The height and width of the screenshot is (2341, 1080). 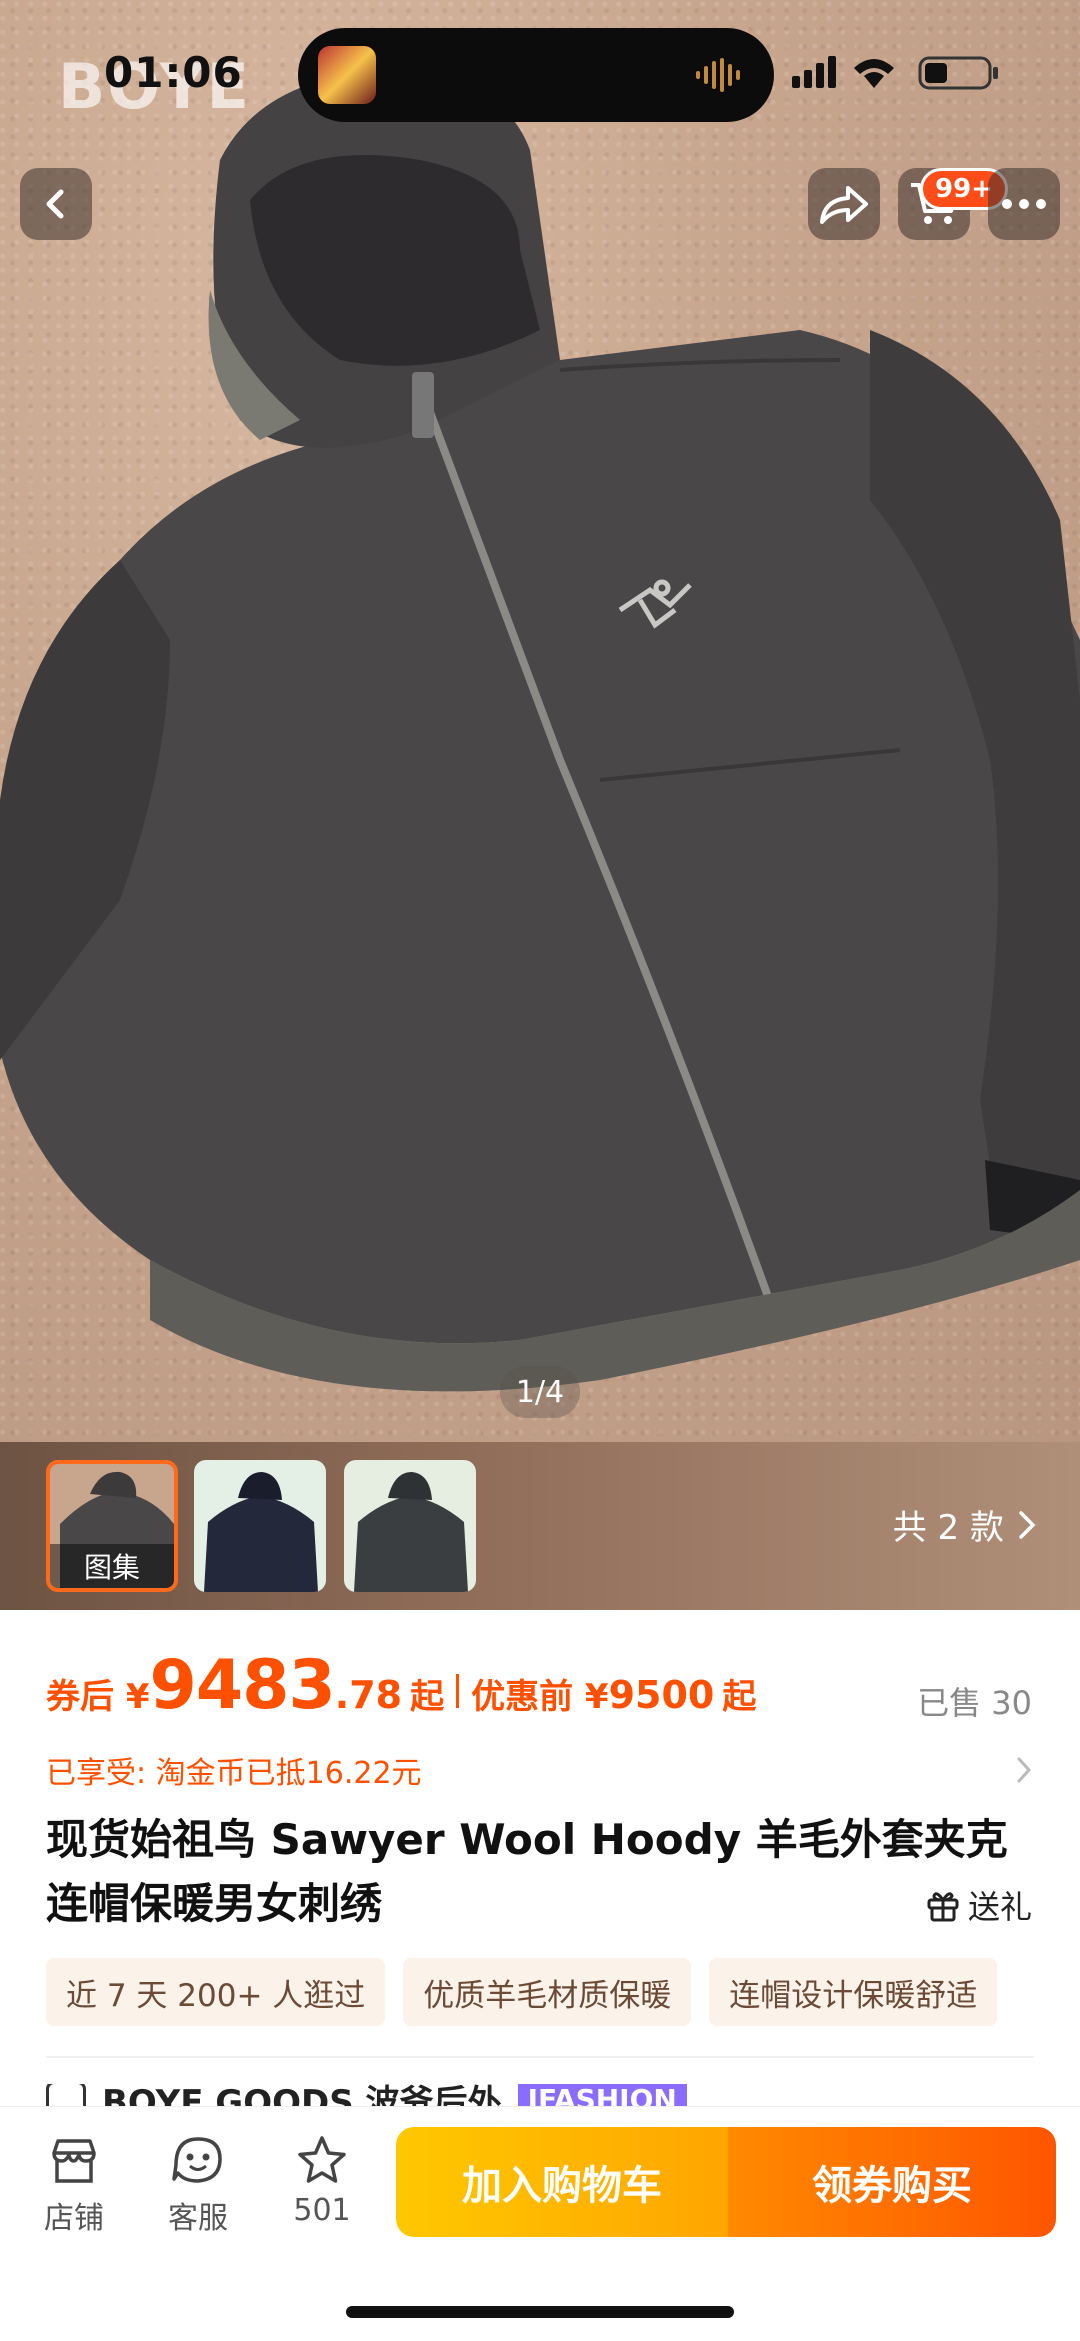 I want to click on variant-count-link: 共 2 款, so click(x=964, y=1524).